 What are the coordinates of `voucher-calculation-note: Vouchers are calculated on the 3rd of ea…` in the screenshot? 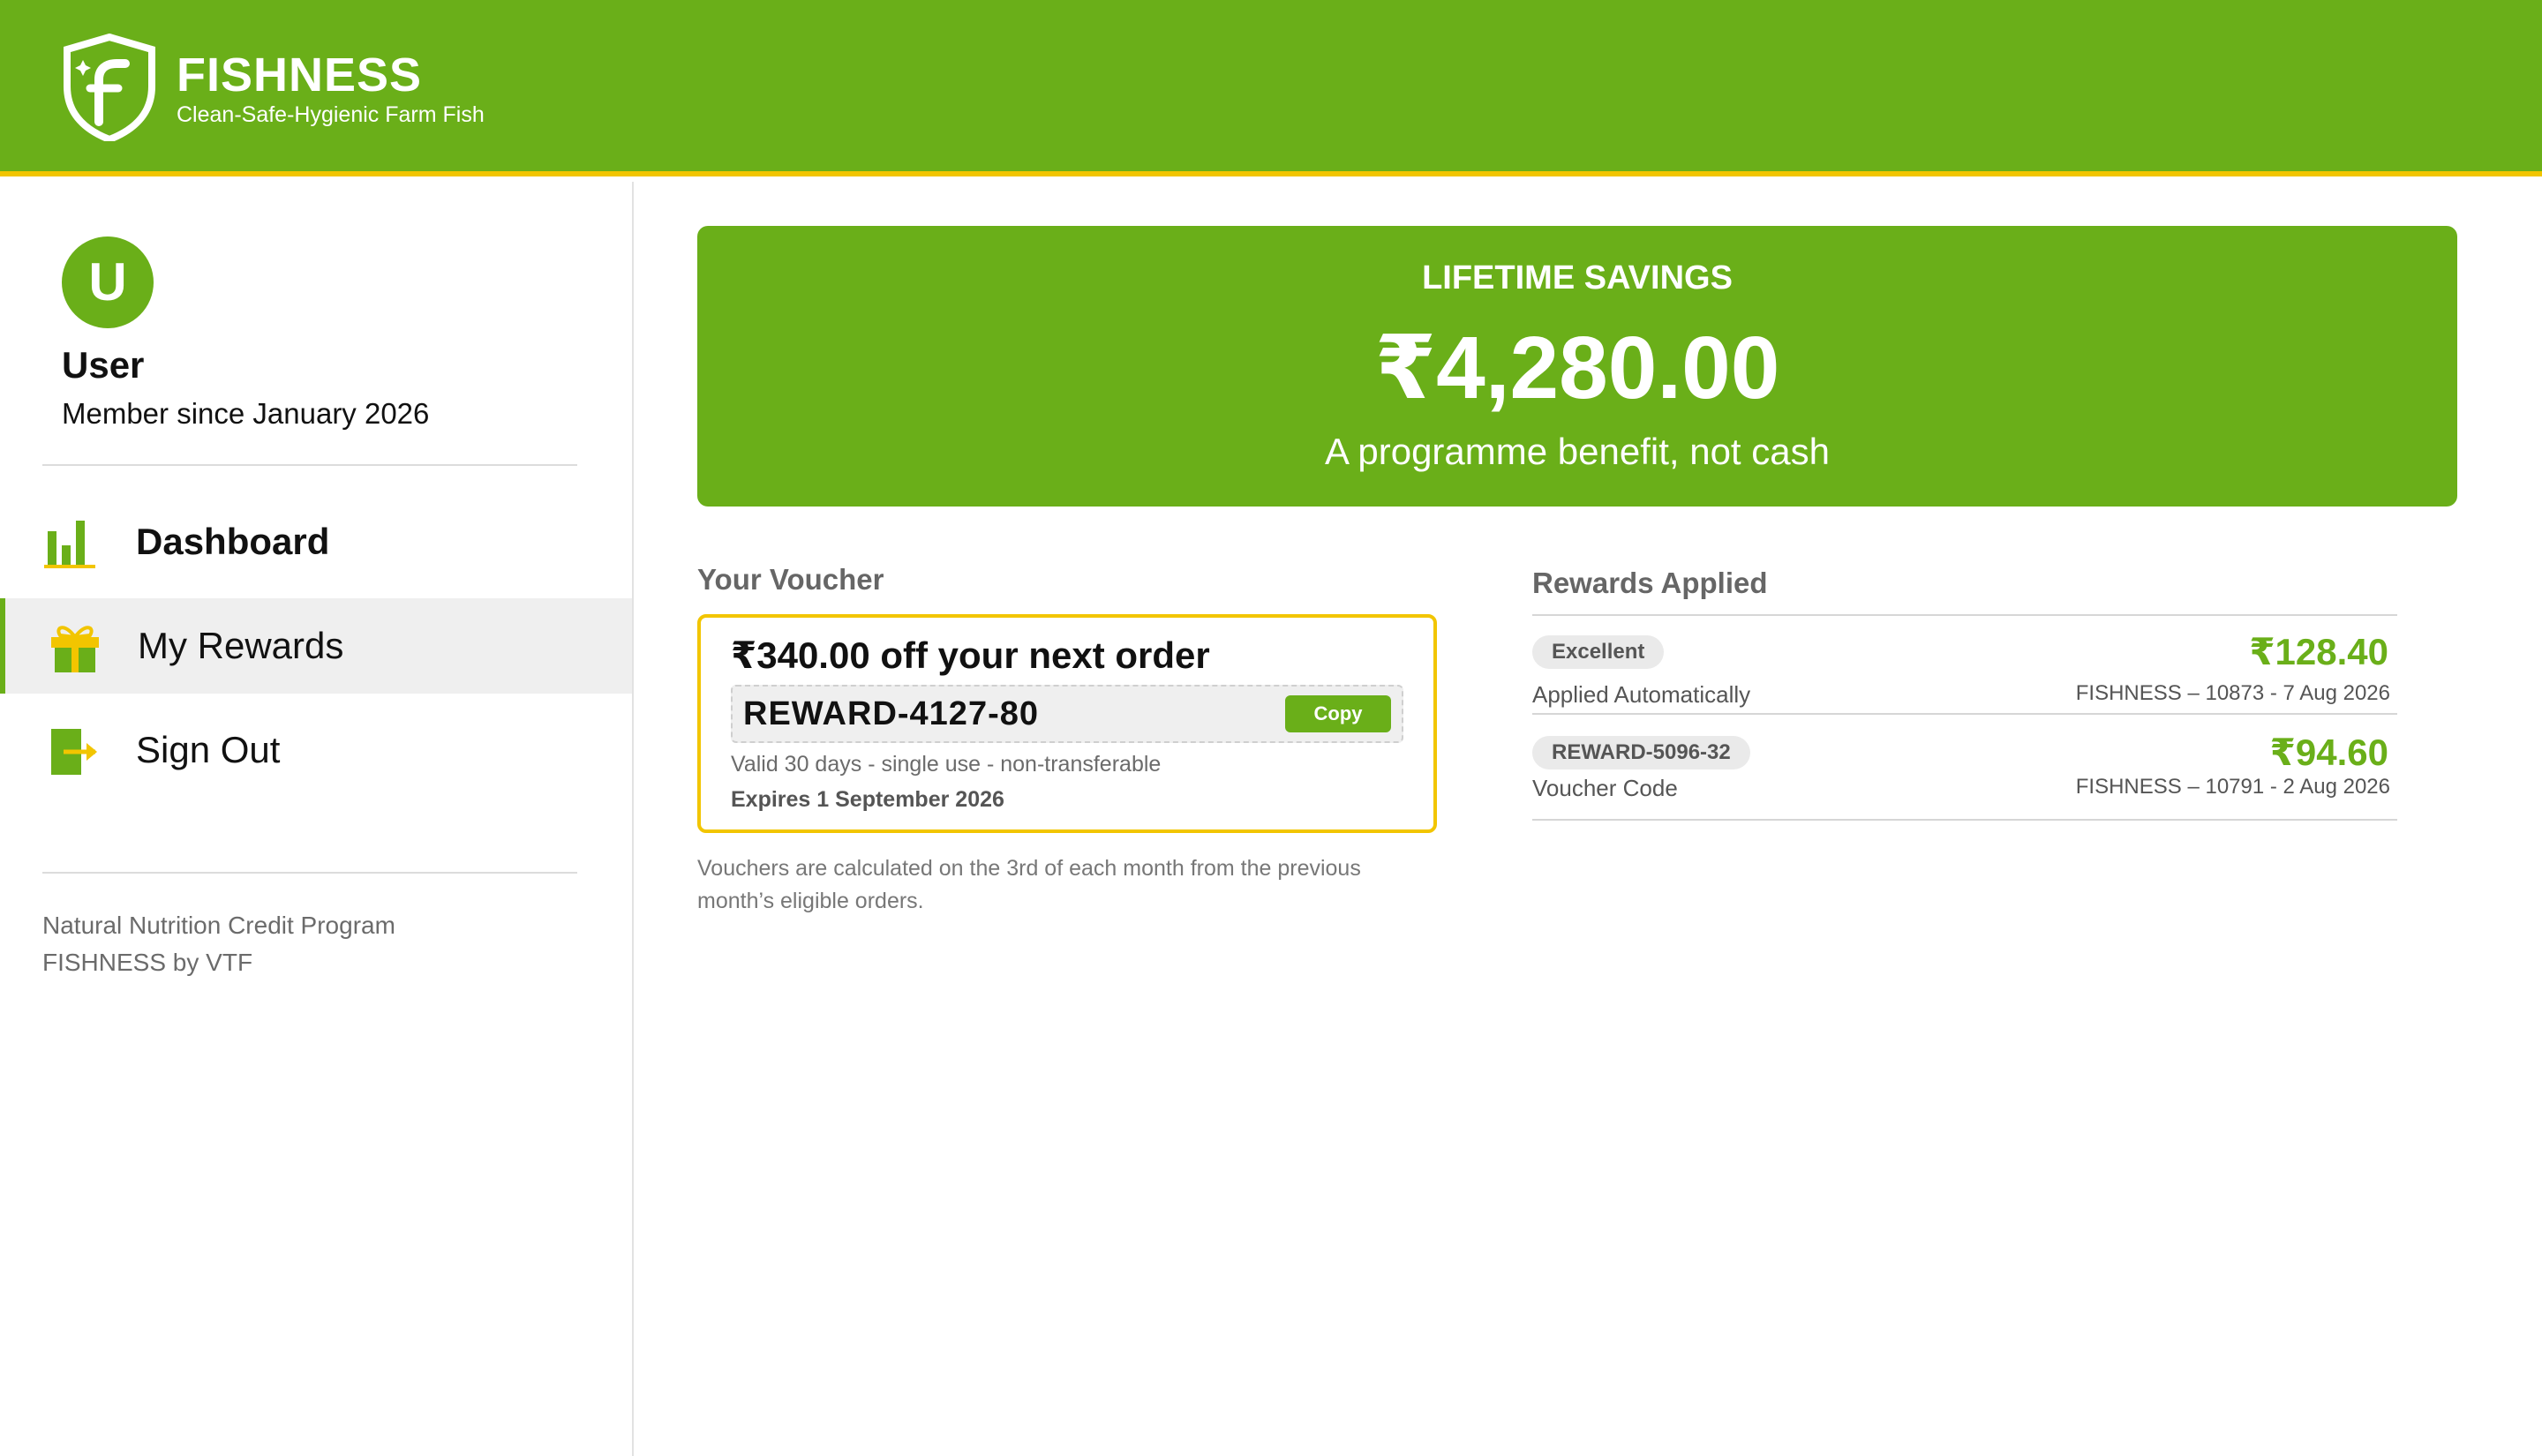 It's located at (1029, 884).